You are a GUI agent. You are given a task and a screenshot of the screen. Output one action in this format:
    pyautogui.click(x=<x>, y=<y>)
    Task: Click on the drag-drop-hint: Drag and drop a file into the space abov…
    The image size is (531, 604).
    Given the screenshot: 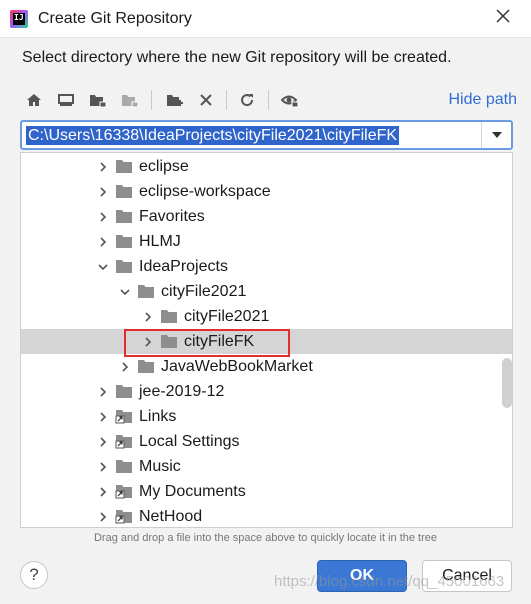 What is the action you would take?
    pyautogui.click(x=265, y=538)
    